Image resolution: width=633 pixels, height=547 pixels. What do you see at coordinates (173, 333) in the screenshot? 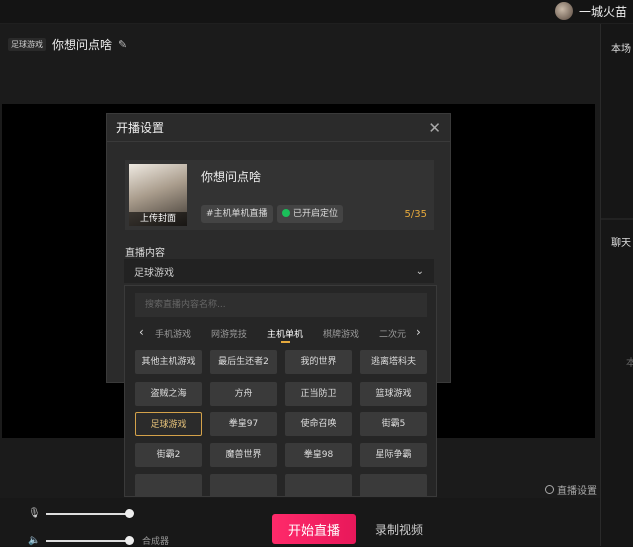
I see `tab-mobile-games: 手机游戏` at bounding box center [173, 333].